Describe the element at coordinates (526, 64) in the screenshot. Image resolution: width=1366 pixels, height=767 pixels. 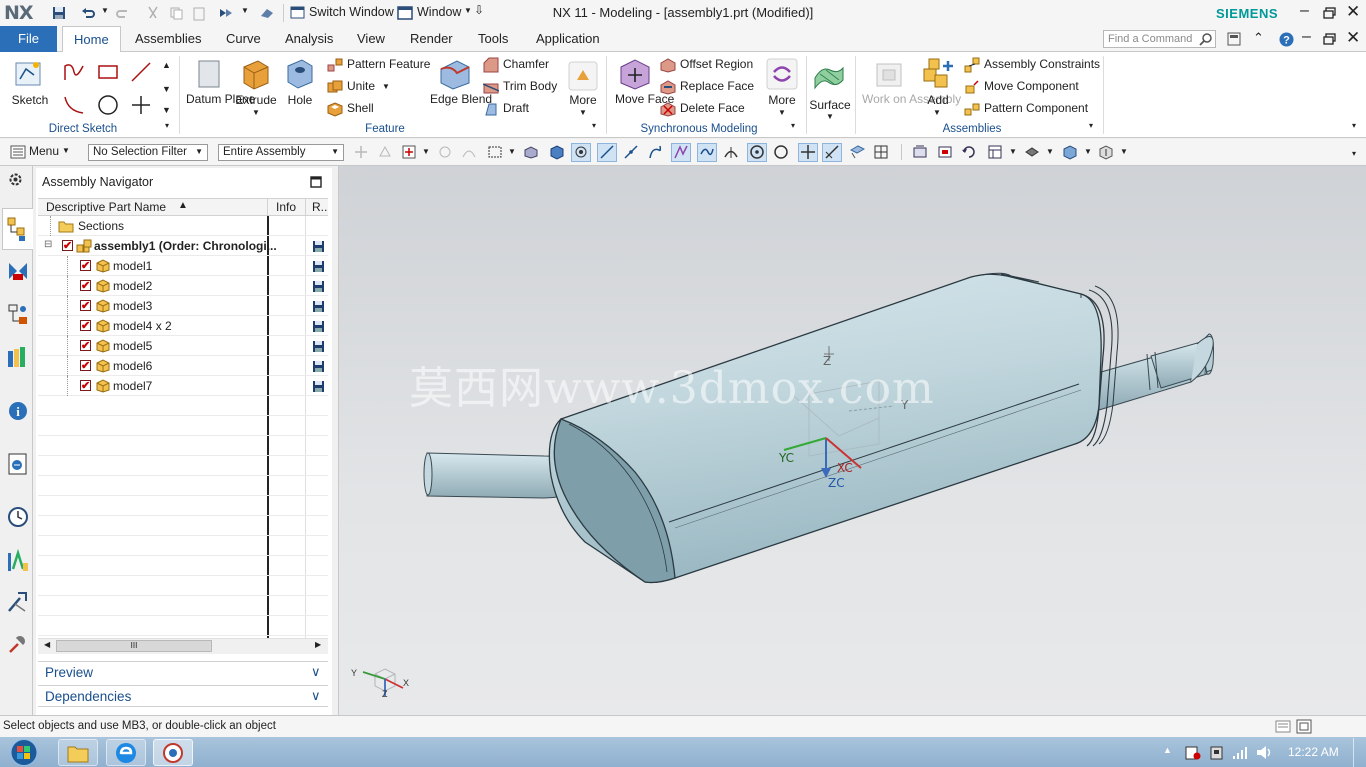
I see `chamfer-button: Chamfer` at that location.